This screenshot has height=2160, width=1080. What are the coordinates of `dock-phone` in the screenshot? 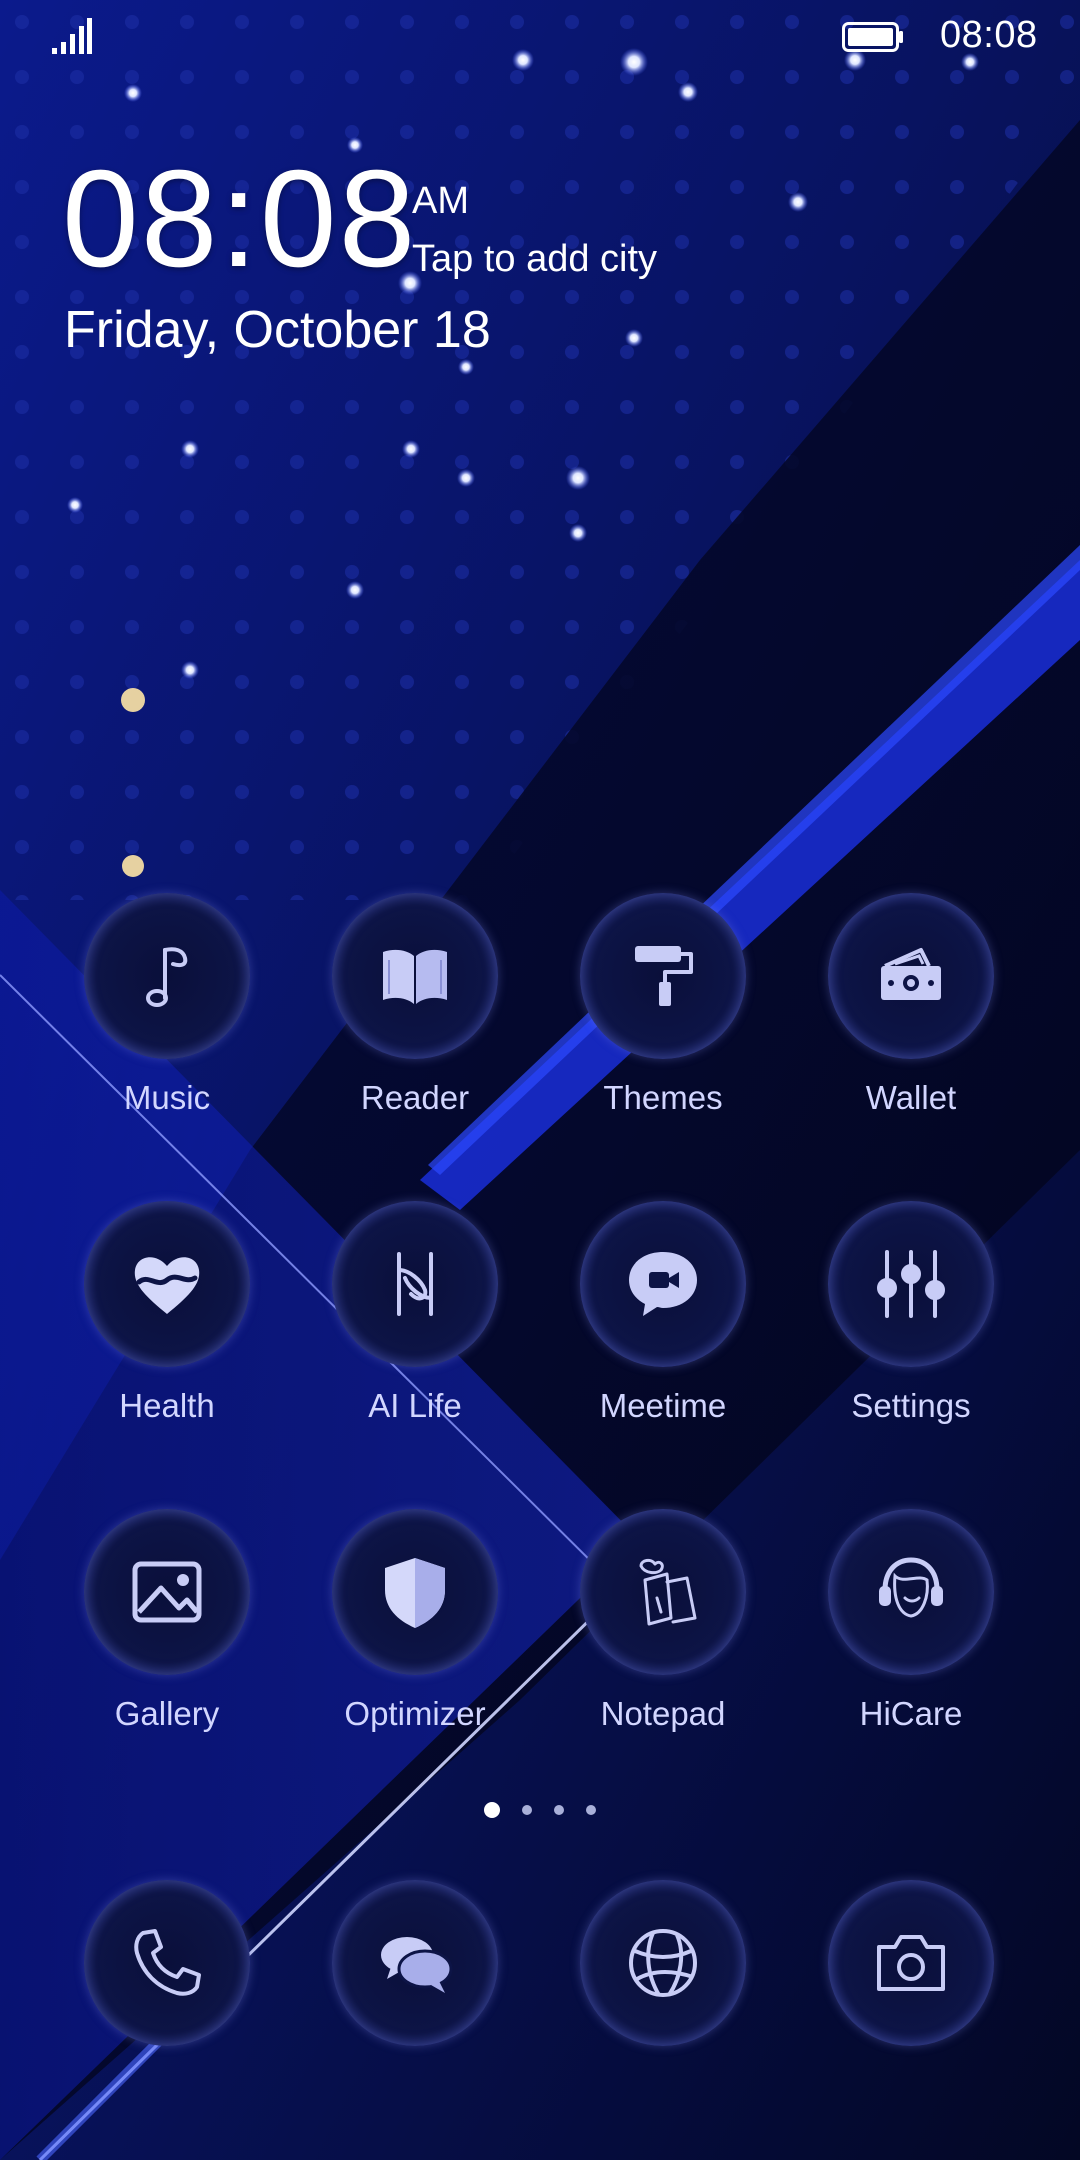 It's located at (167, 1965).